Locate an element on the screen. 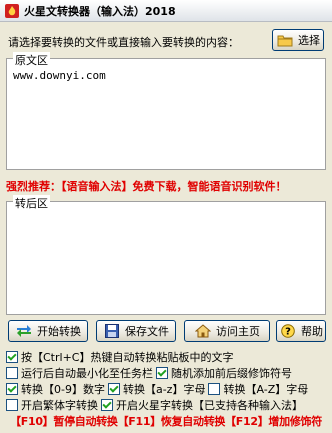 The width and height of the screenshot is (332, 433). double-arrow-icon is located at coordinates (24, 331).